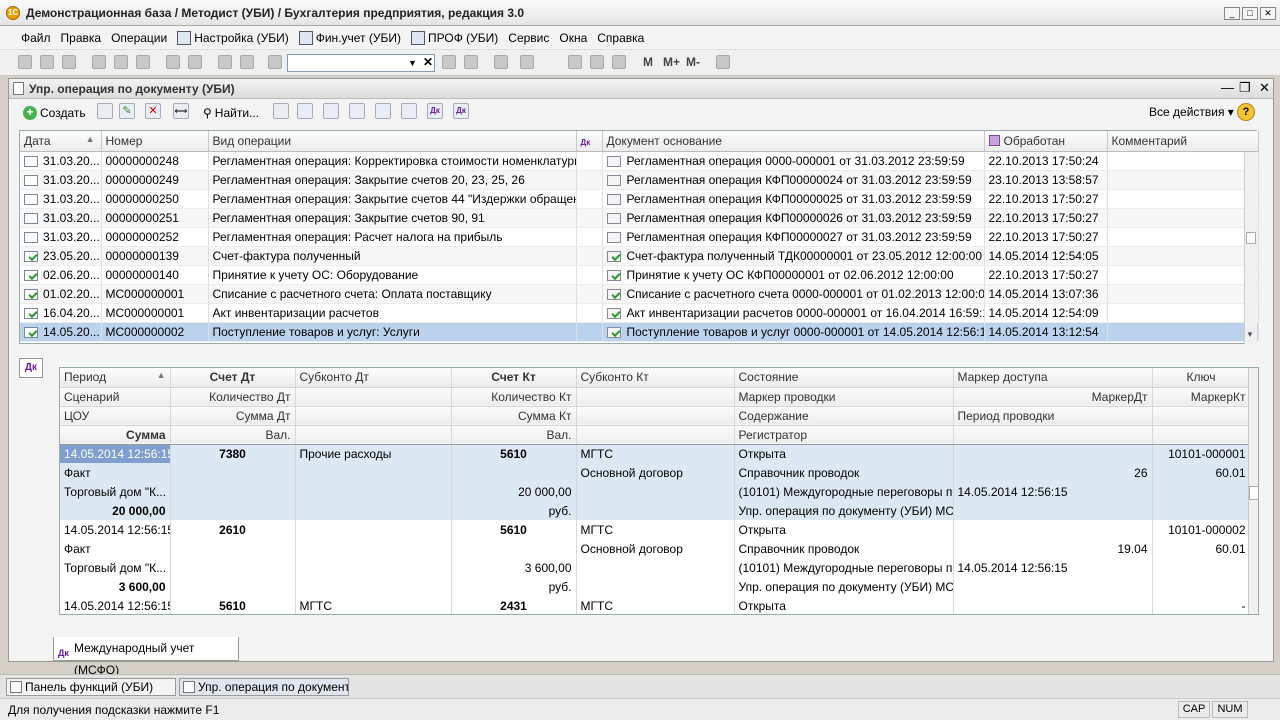  Describe the element at coordinates (225, 62) in the screenshot. I see `undo-icon` at that location.